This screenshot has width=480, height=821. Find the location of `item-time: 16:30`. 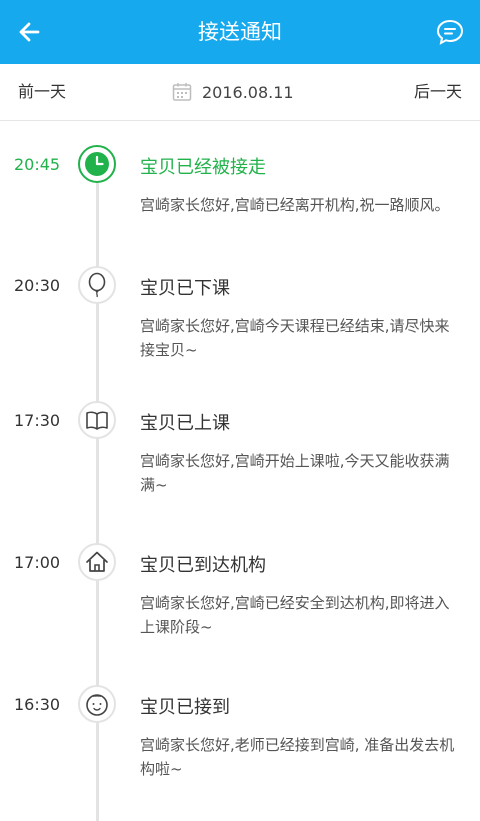

item-time: 16:30 is located at coordinates (37, 704).